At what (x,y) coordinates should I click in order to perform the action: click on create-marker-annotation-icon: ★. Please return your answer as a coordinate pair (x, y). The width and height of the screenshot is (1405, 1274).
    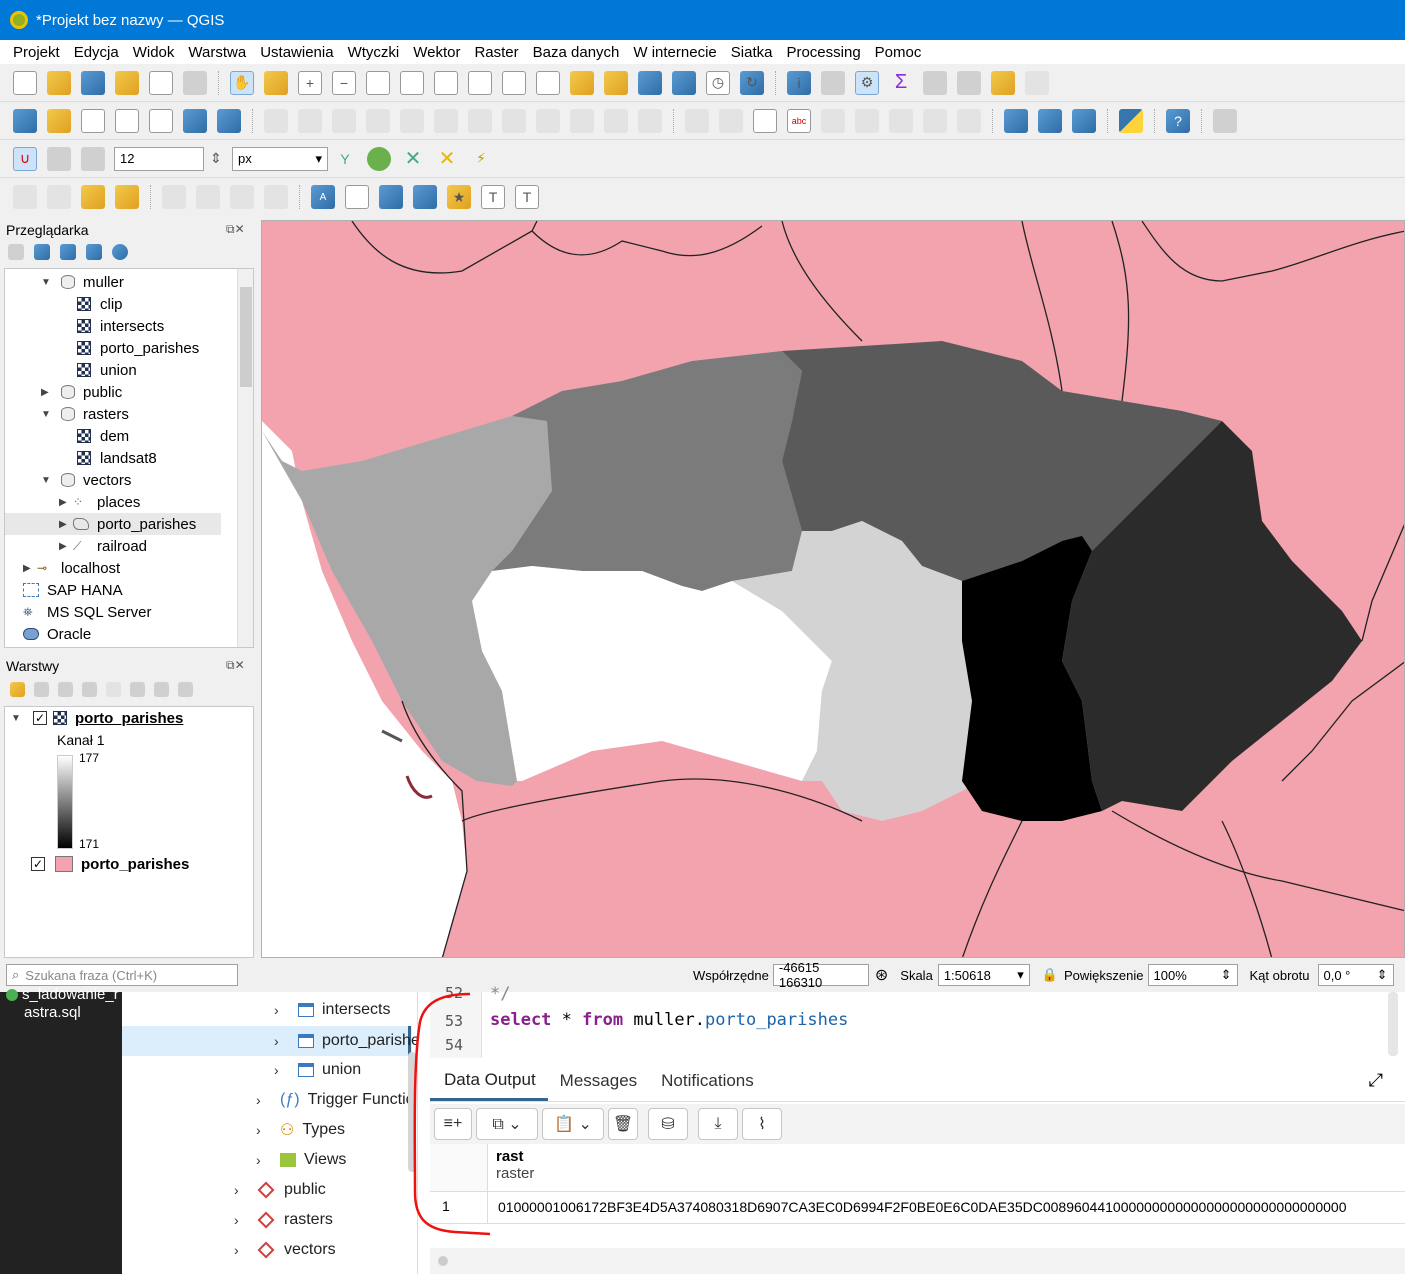
    Looking at the image, I should click on (459, 197).